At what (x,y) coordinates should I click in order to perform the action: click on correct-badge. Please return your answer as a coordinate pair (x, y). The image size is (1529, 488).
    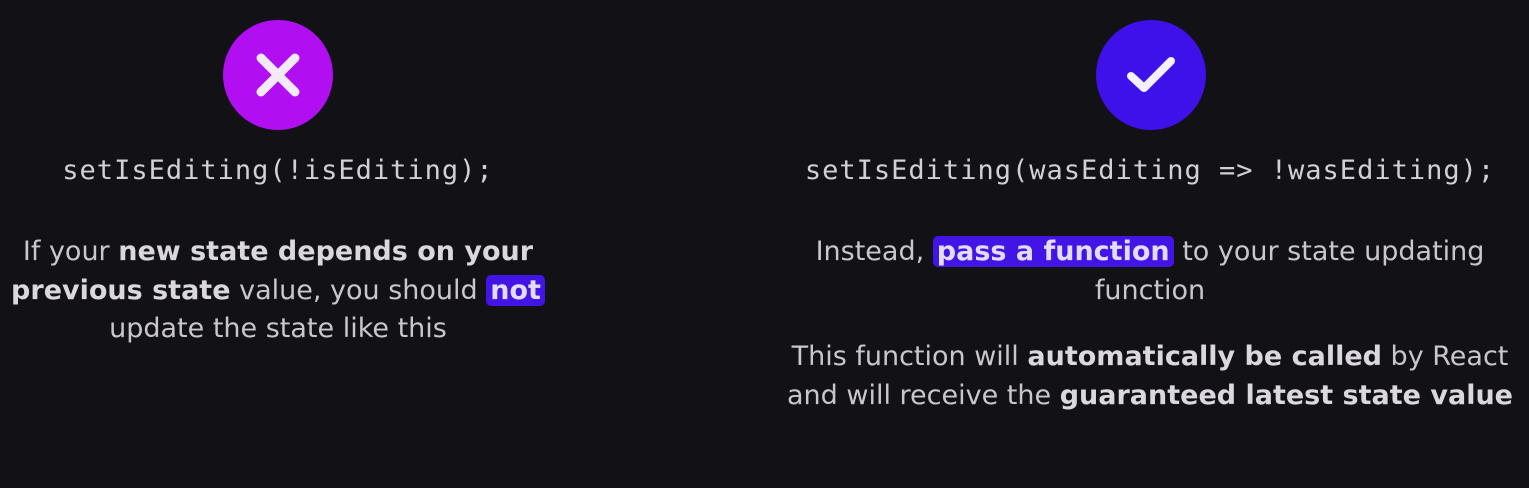
    Looking at the image, I should click on (1151, 75).